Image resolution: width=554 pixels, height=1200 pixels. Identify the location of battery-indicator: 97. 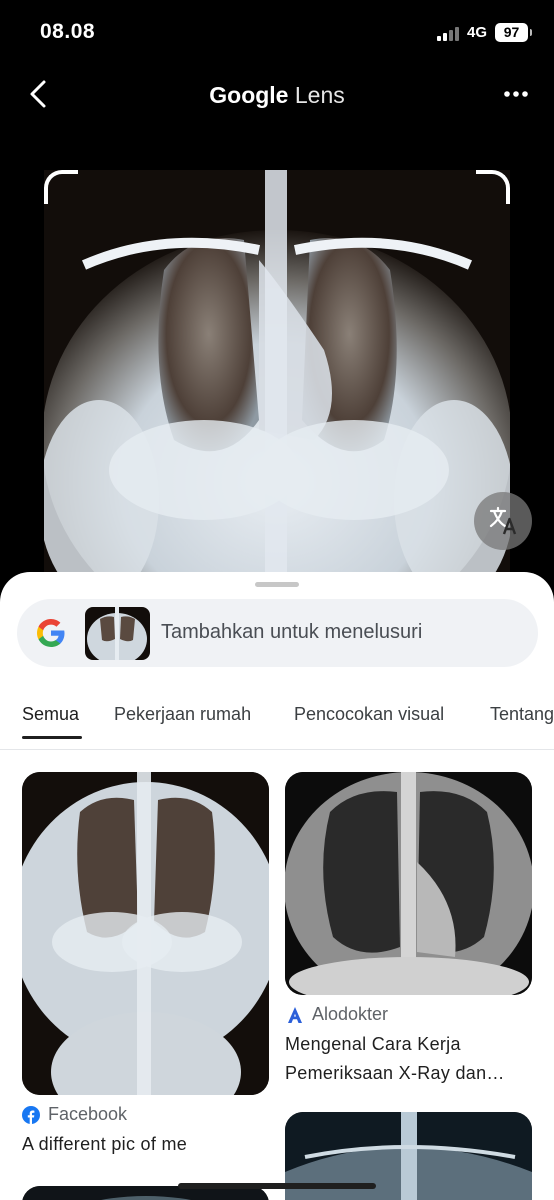
(513, 32).